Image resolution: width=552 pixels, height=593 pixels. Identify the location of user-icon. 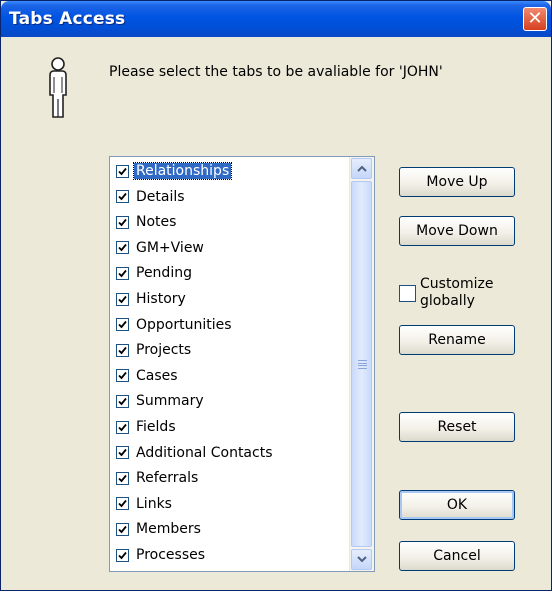
(58, 87).